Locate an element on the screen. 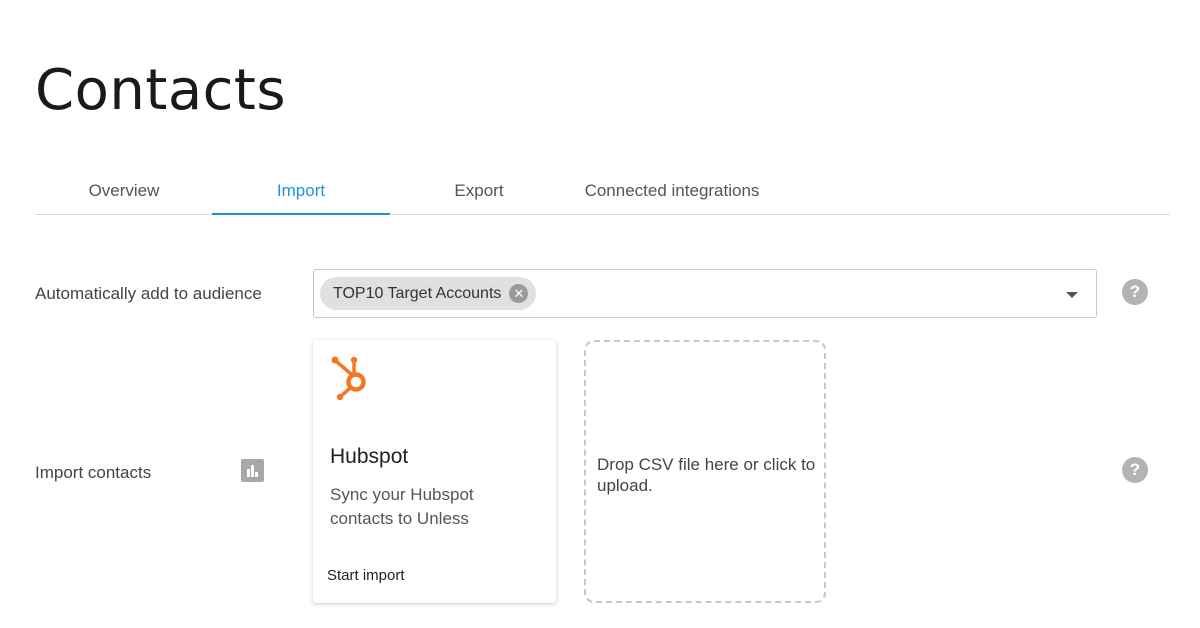  hubspot-card-title: Hubspot is located at coordinates (369, 456).